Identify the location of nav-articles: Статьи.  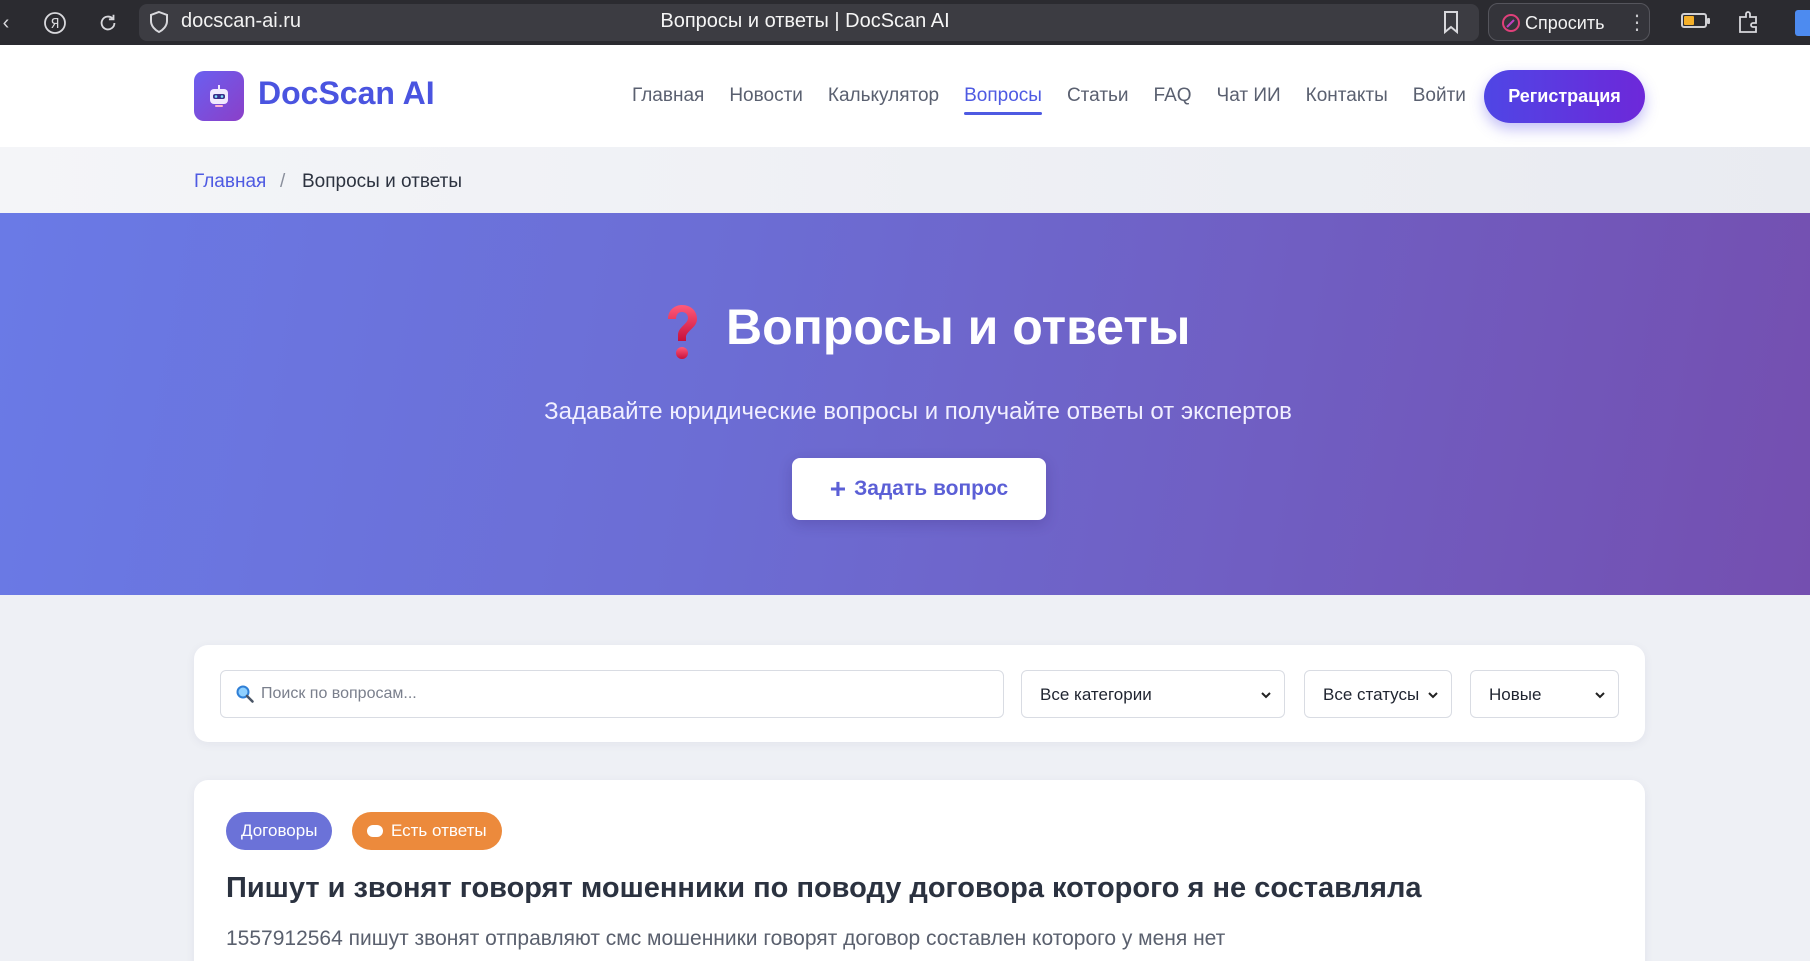
(1098, 100).